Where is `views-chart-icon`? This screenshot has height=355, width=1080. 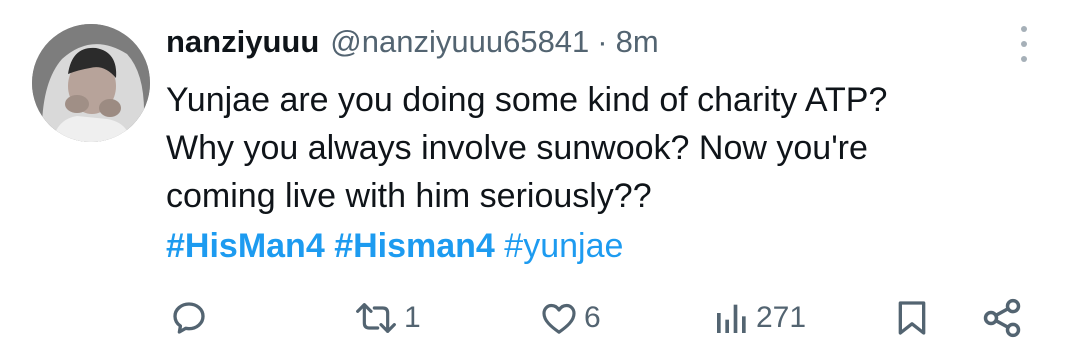 views-chart-icon is located at coordinates (731, 318).